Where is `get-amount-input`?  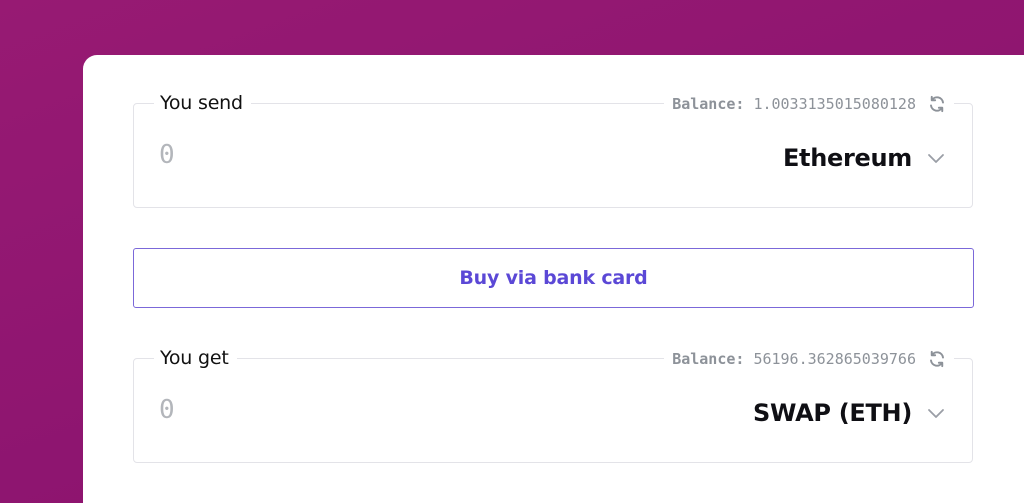
get-amount-input is located at coordinates (309, 410).